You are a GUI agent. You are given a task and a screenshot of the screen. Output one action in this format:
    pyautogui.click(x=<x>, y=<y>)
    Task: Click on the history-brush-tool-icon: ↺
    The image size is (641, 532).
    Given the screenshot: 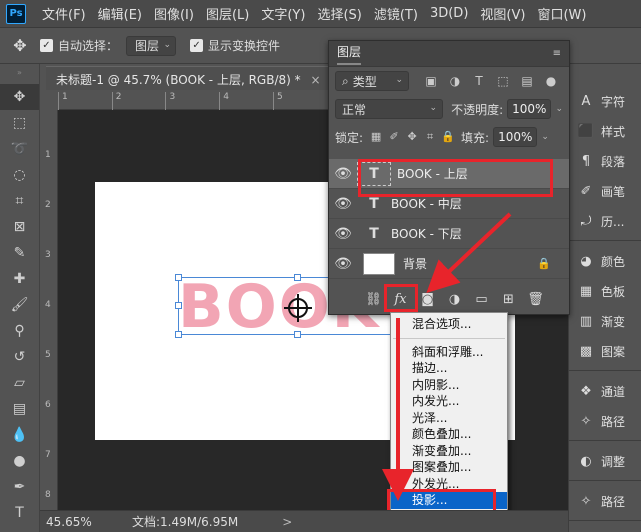 What is the action you would take?
    pyautogui.click(x=19, y=357)
    